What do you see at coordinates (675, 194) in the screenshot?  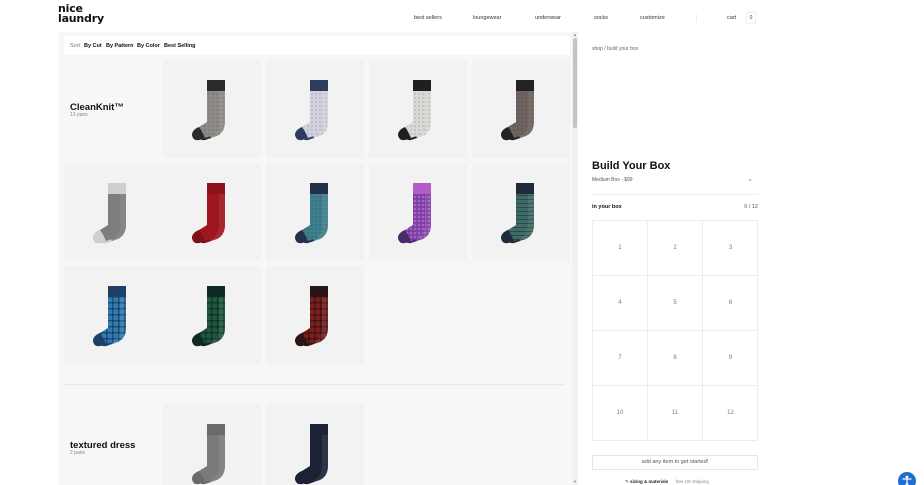 I see `panel-divider` at bounding box center [675, 194].